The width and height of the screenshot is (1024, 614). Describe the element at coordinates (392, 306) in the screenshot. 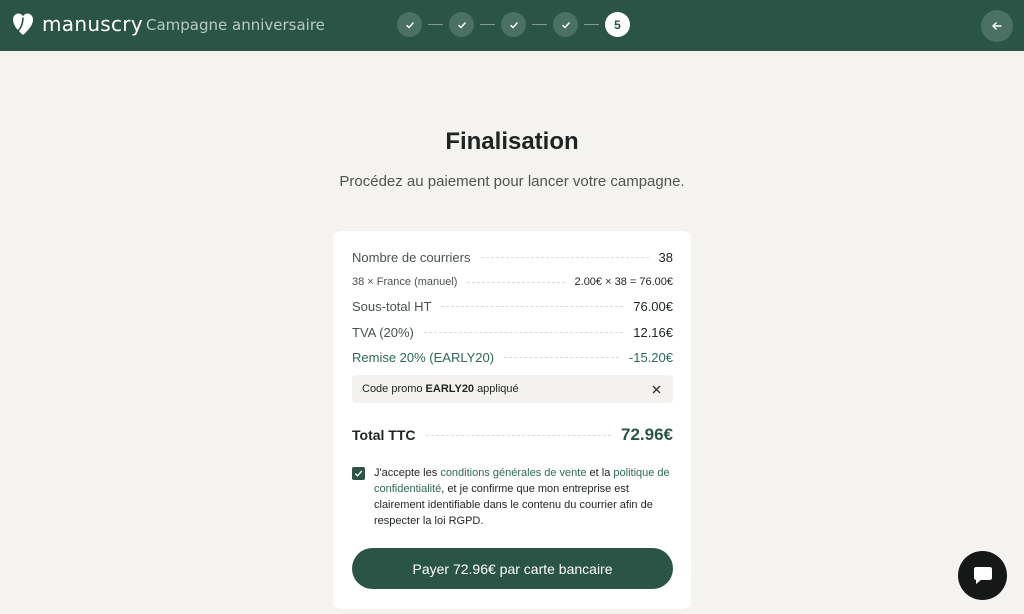

I see `subtotal-label: Sous-total HT` at that location.